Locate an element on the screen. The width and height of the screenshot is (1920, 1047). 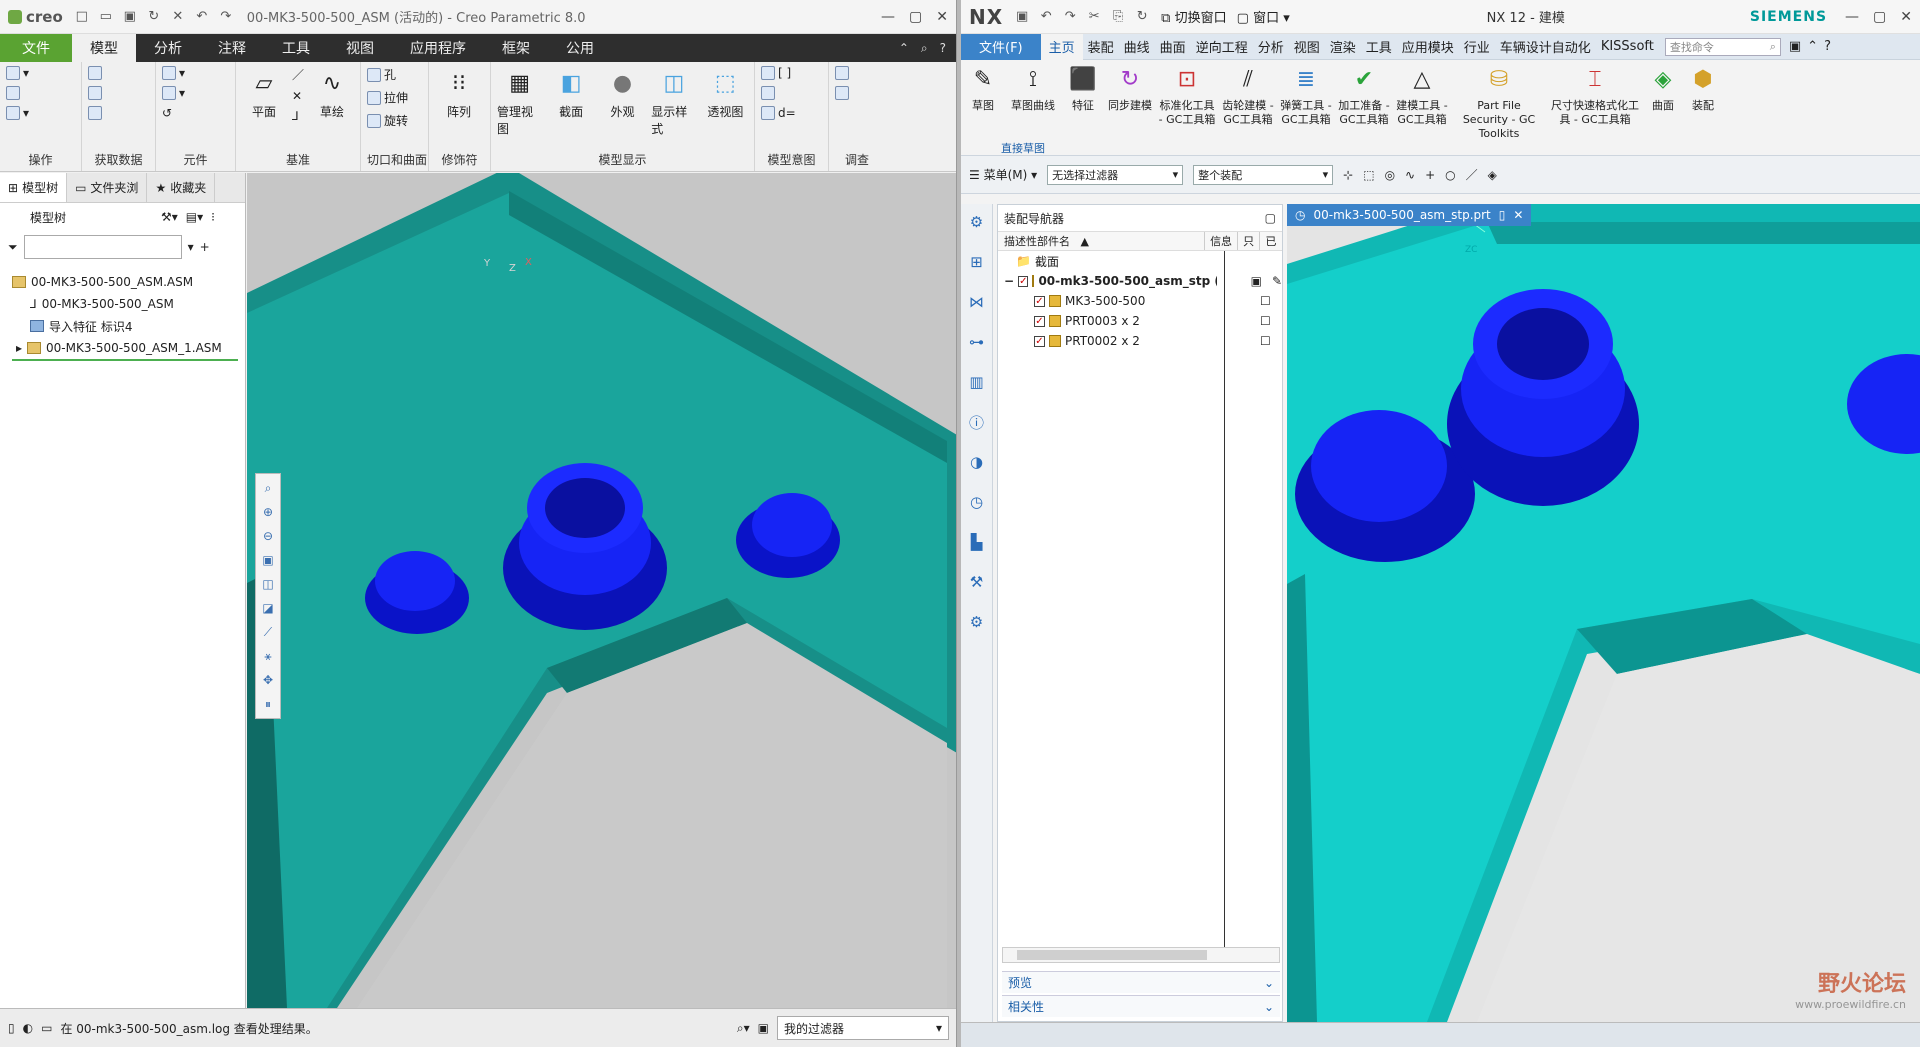
dimension-format-button: ⌶ 尺寸快速格式化工具 - GC工具箱 is located at coordinates (1595, 107).